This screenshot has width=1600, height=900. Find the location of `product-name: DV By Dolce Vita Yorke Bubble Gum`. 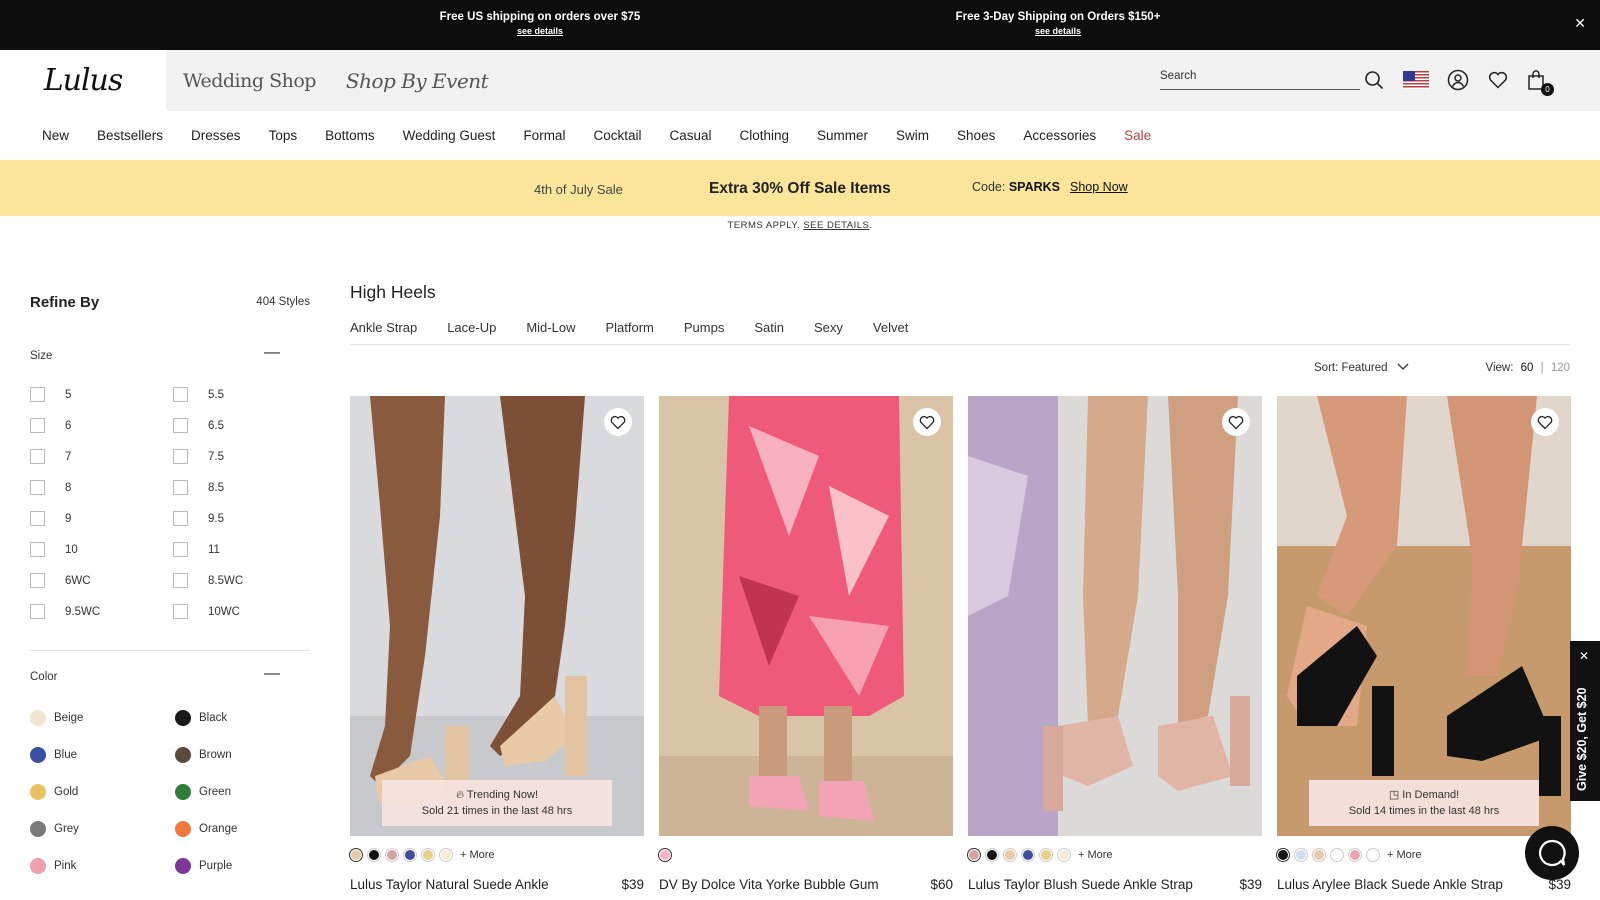

product-name: DV By Dolce Vita Yorke Bubble Gum is located at coordinates (769, 884).